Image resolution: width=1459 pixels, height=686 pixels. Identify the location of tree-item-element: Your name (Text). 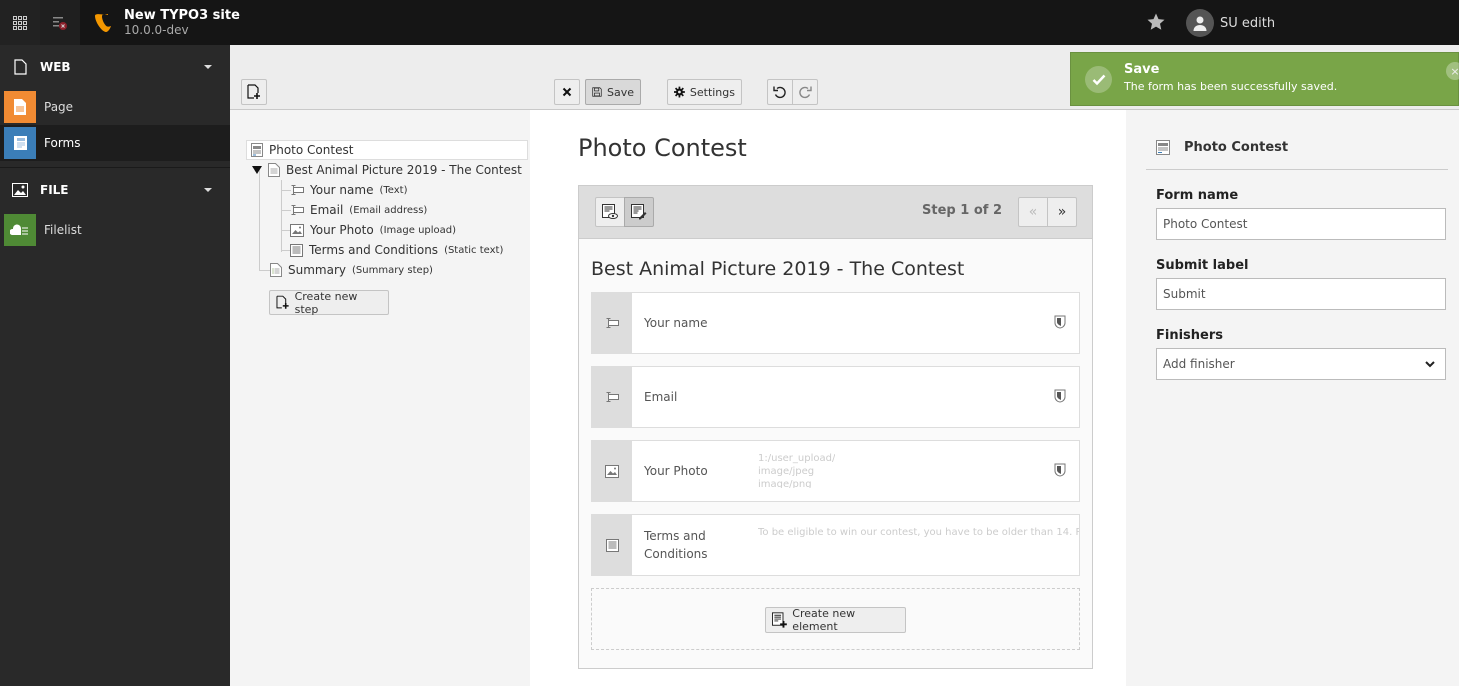
(349, 190).